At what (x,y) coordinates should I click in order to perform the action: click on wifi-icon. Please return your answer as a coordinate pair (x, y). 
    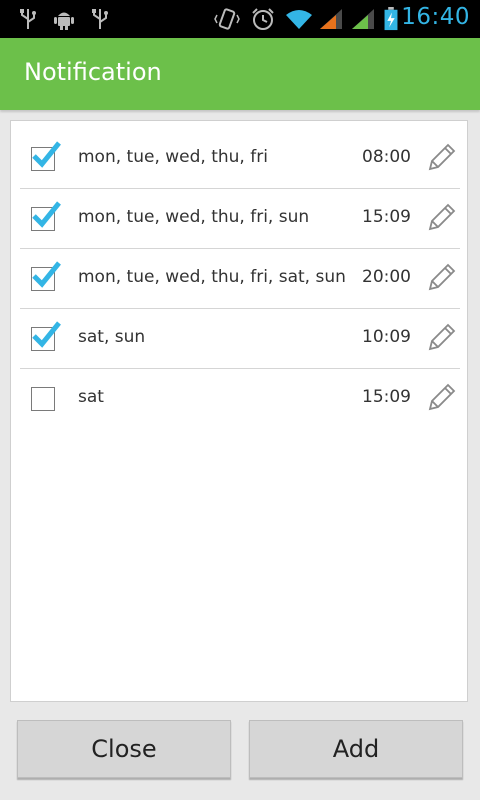
    Looking at the image, I should click on (299, 19).